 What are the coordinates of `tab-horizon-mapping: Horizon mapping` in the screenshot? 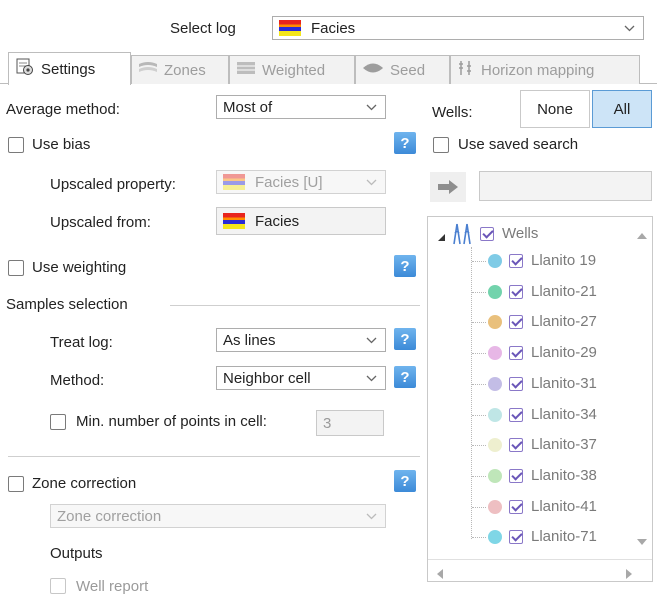 It's located at (545, 69).